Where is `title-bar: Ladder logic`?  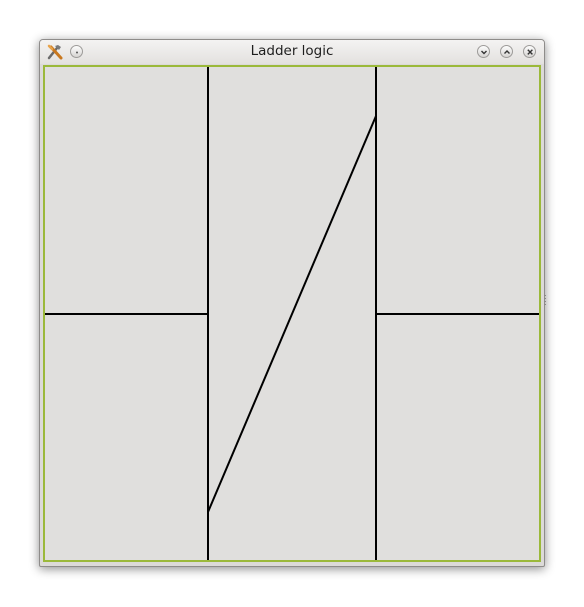 title-bar: Ladder logic is located at coordinates (292, 52).